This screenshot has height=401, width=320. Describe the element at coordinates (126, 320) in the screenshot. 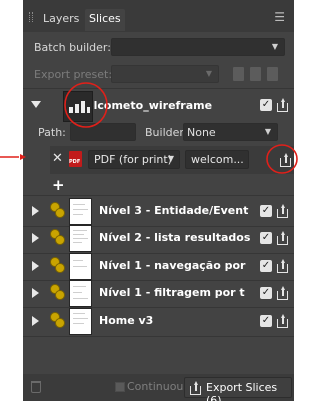

I see `slice-name: Home v3` at that location.